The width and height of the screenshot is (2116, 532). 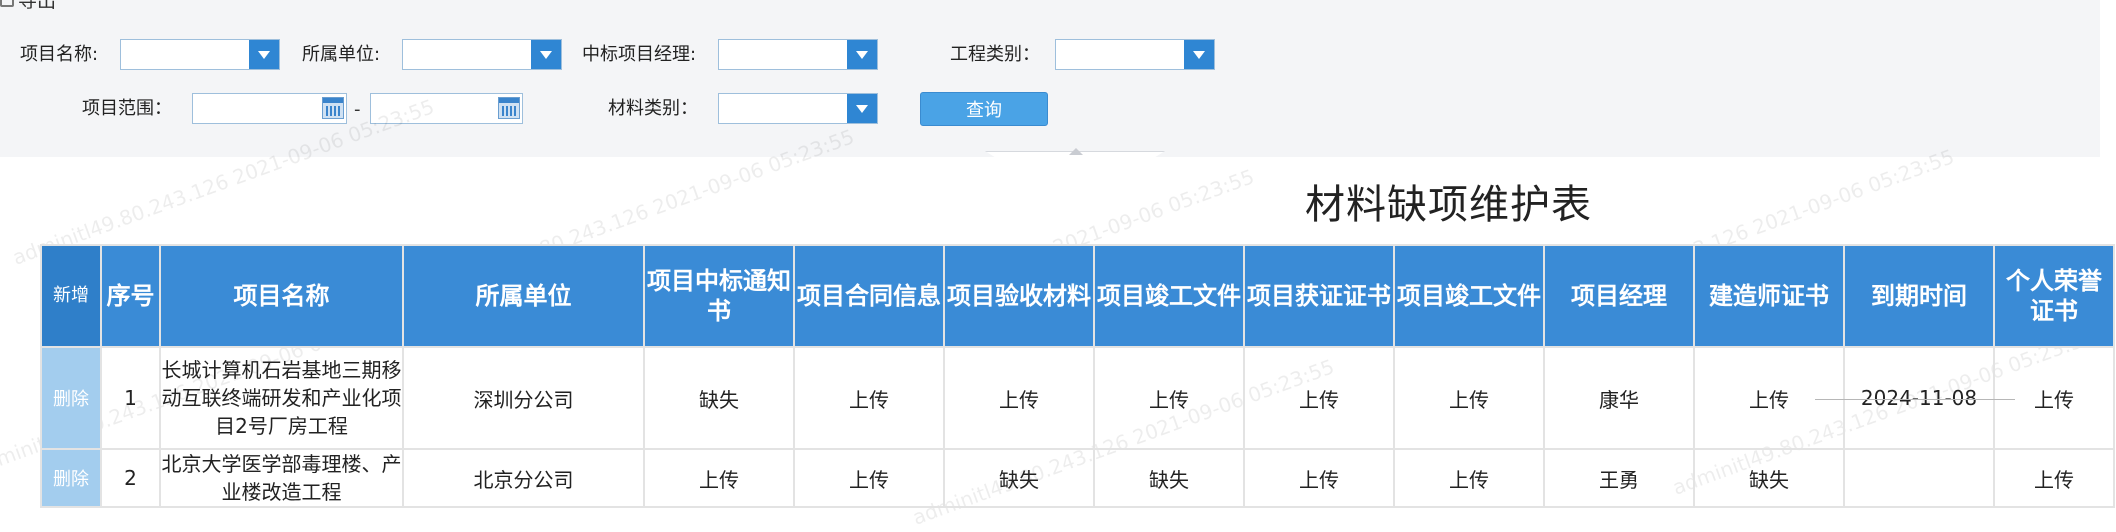 I want to click on material-select, so click(x=798, y=108).